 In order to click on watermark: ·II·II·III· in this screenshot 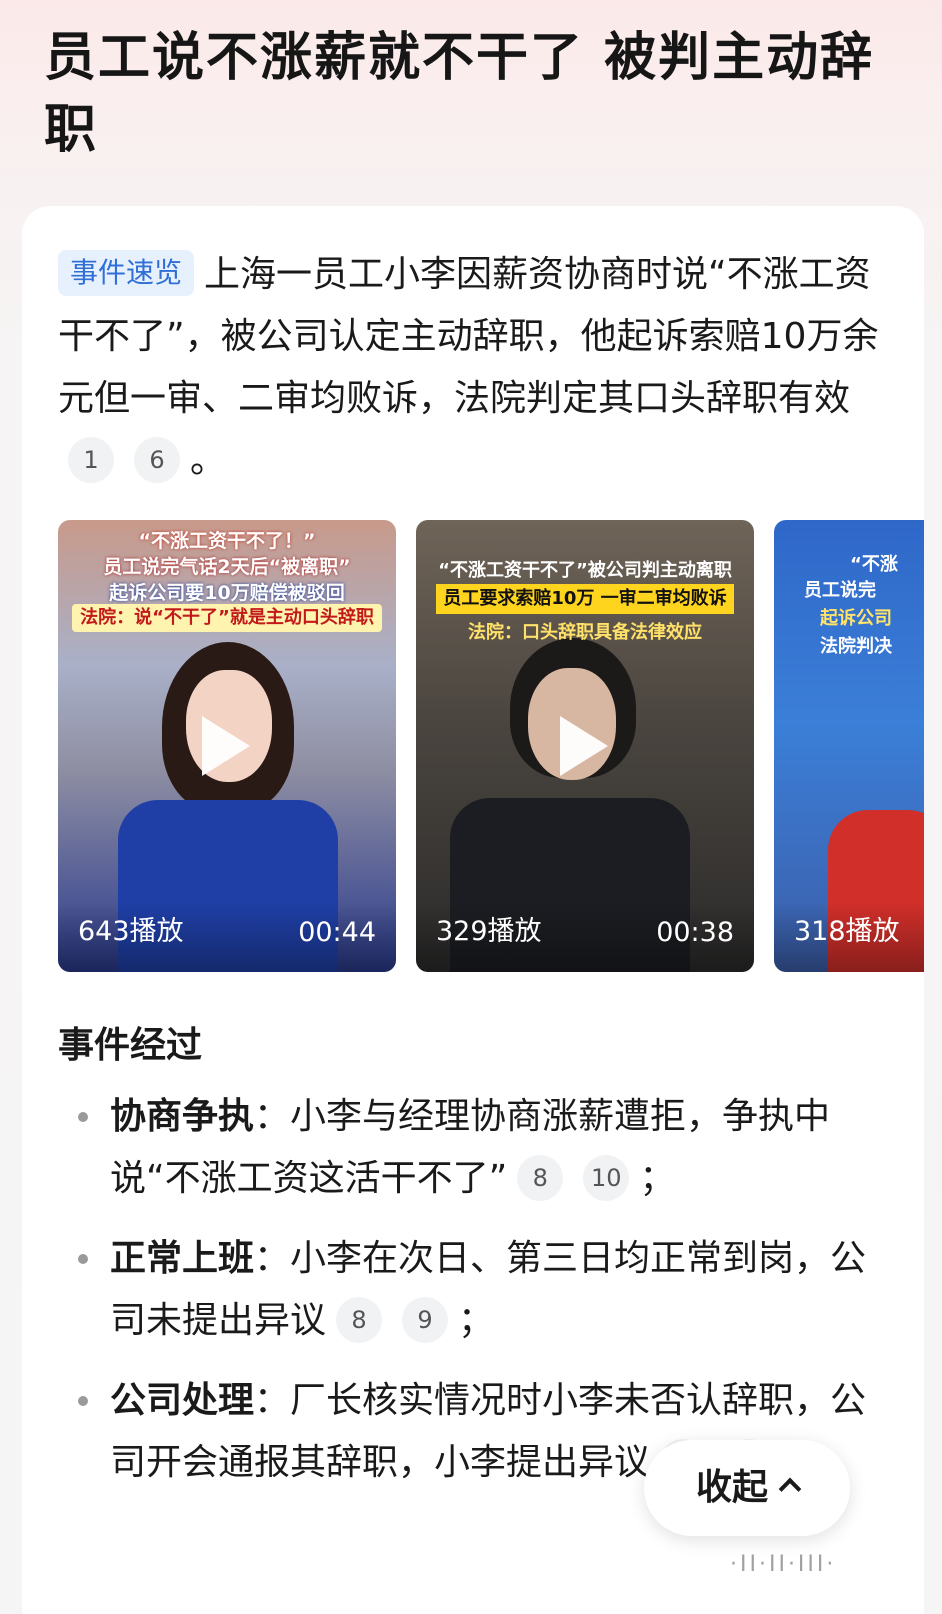, I will do `click(783, 1564)`.